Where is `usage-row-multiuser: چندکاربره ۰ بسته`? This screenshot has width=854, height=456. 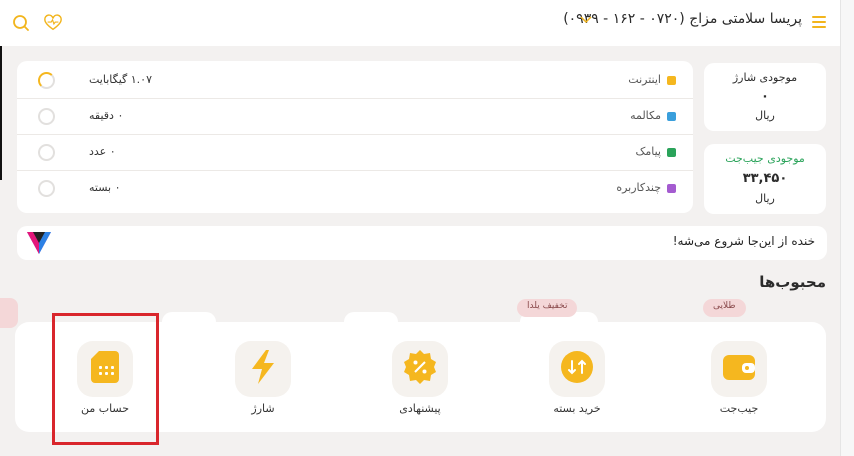 usage-row-multiuser: چندکاربره ۰ بسته is located at coordinates (355, 189).